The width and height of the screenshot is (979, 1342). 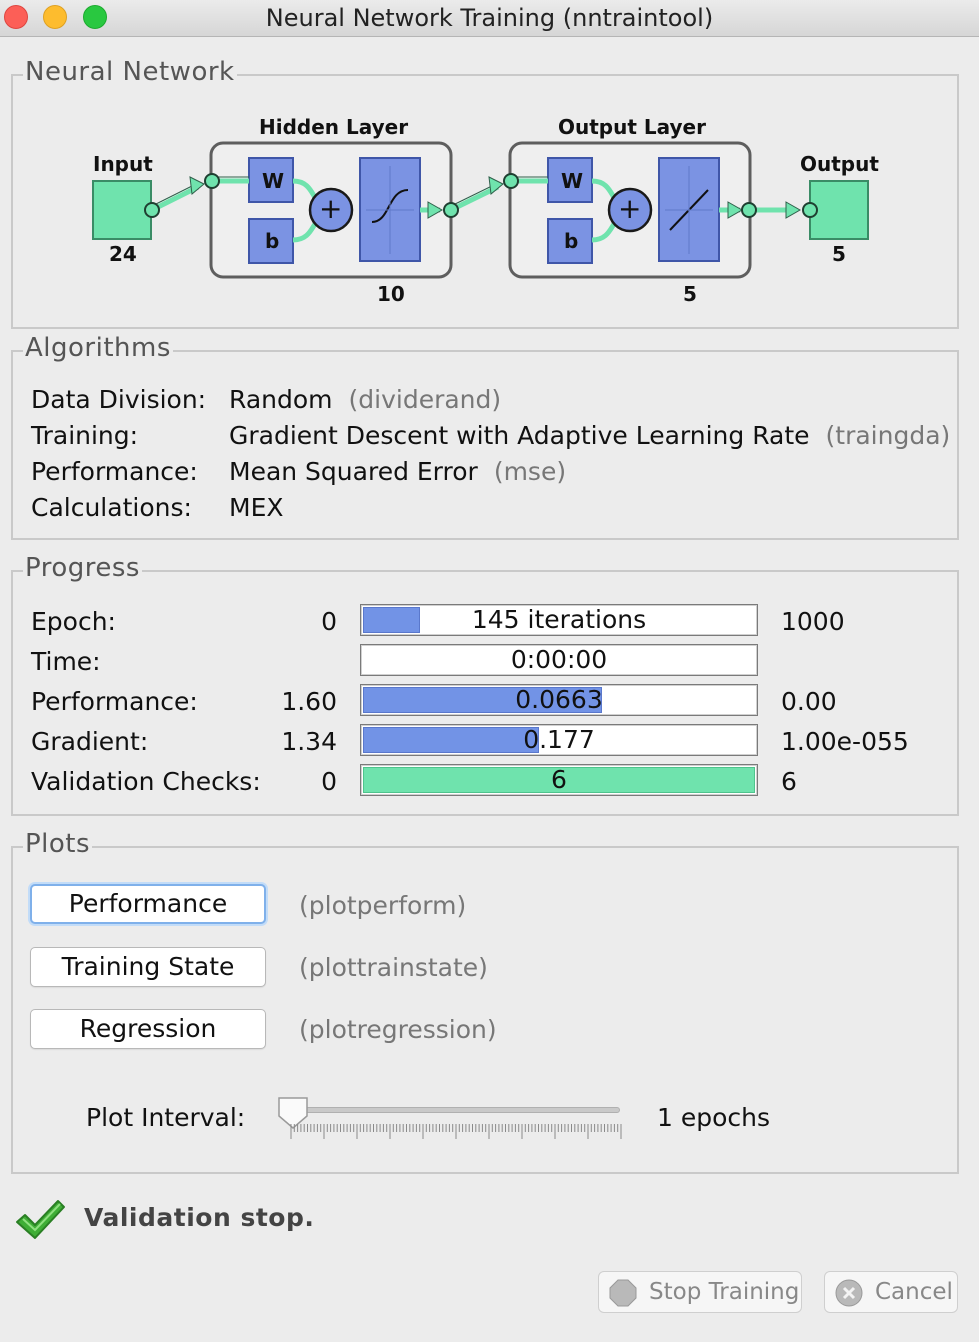 I want to click on plot-regression-fn: (plotregression), so click(x=398, y=1029).